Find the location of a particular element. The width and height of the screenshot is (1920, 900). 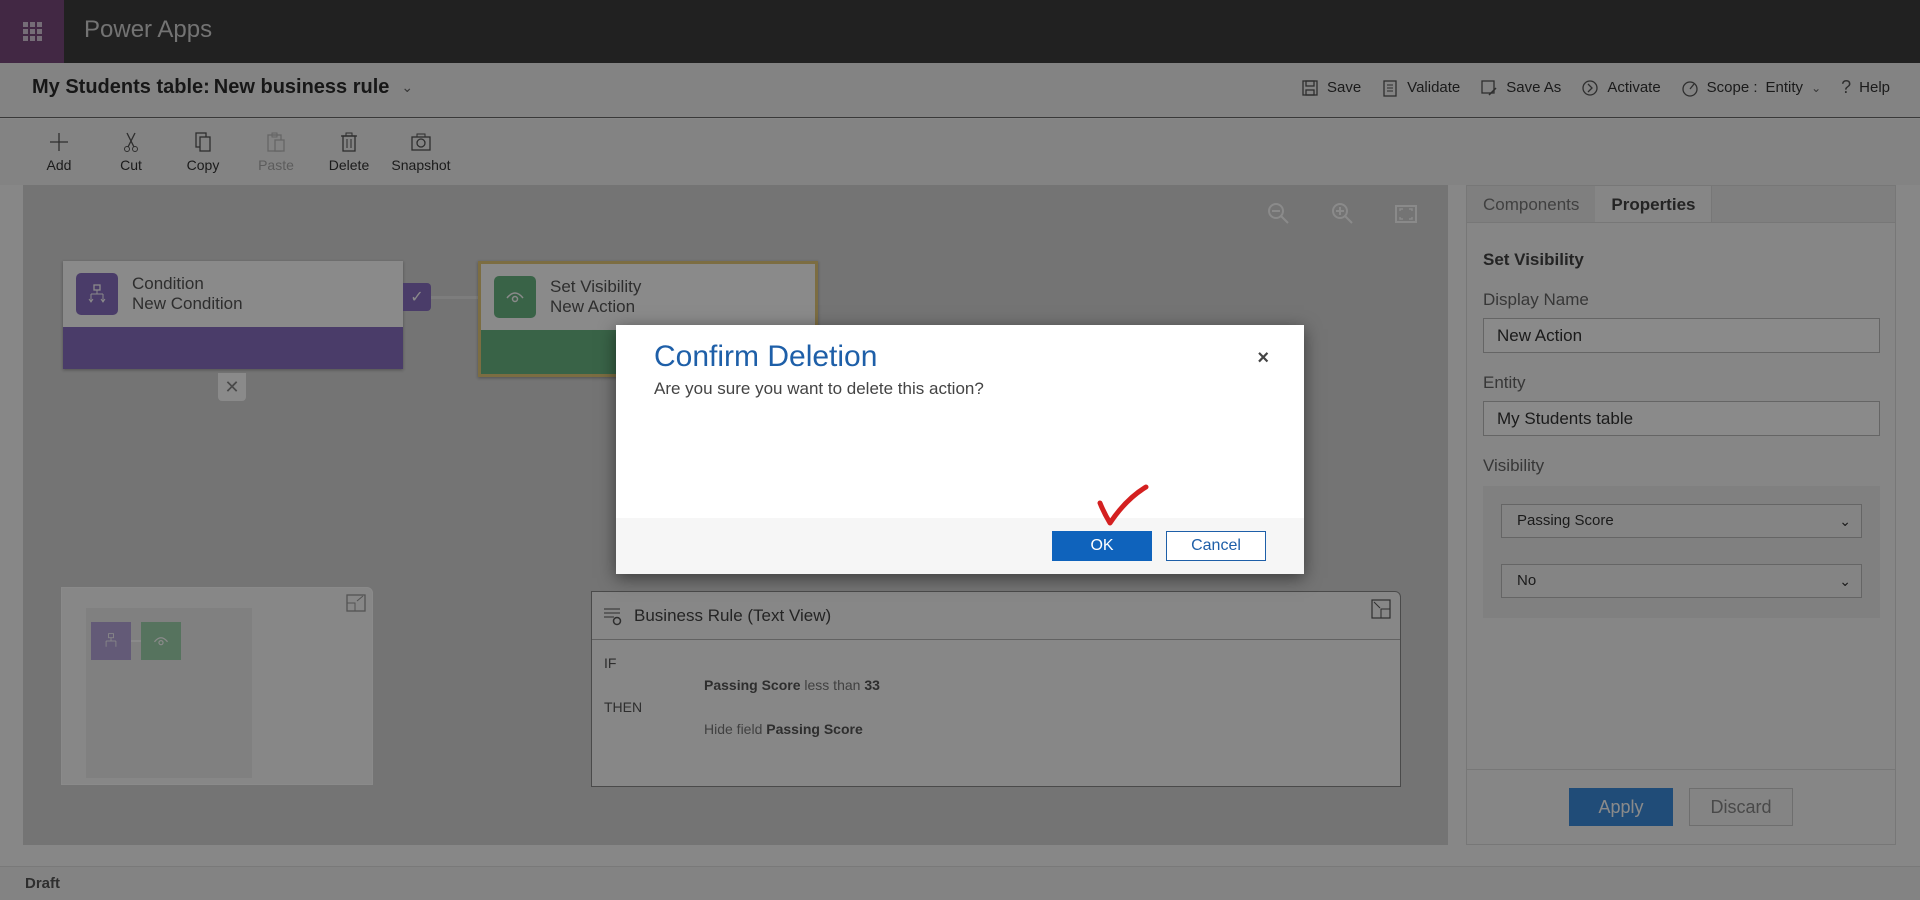

dialog-title: Confirm Deletion is located at coordinates (766, 356).